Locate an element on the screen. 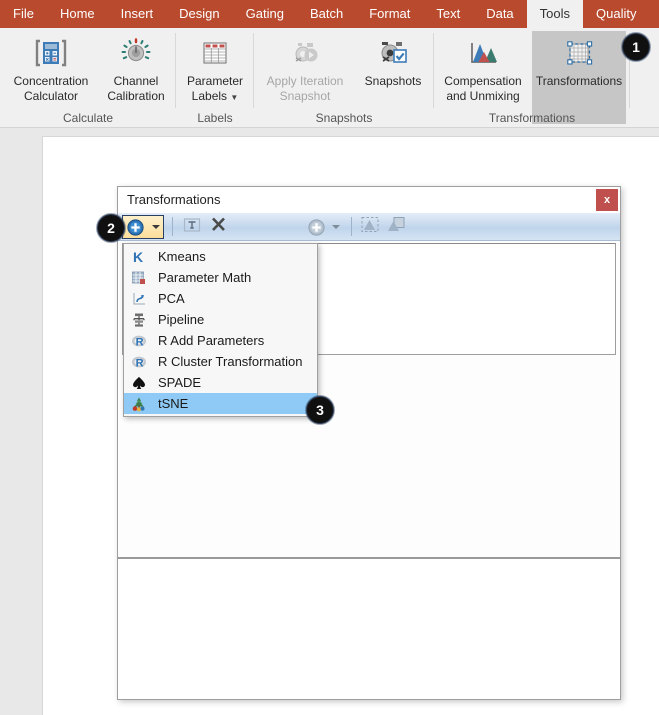  apply-to-selection-button is located at coordinates (370, 227).